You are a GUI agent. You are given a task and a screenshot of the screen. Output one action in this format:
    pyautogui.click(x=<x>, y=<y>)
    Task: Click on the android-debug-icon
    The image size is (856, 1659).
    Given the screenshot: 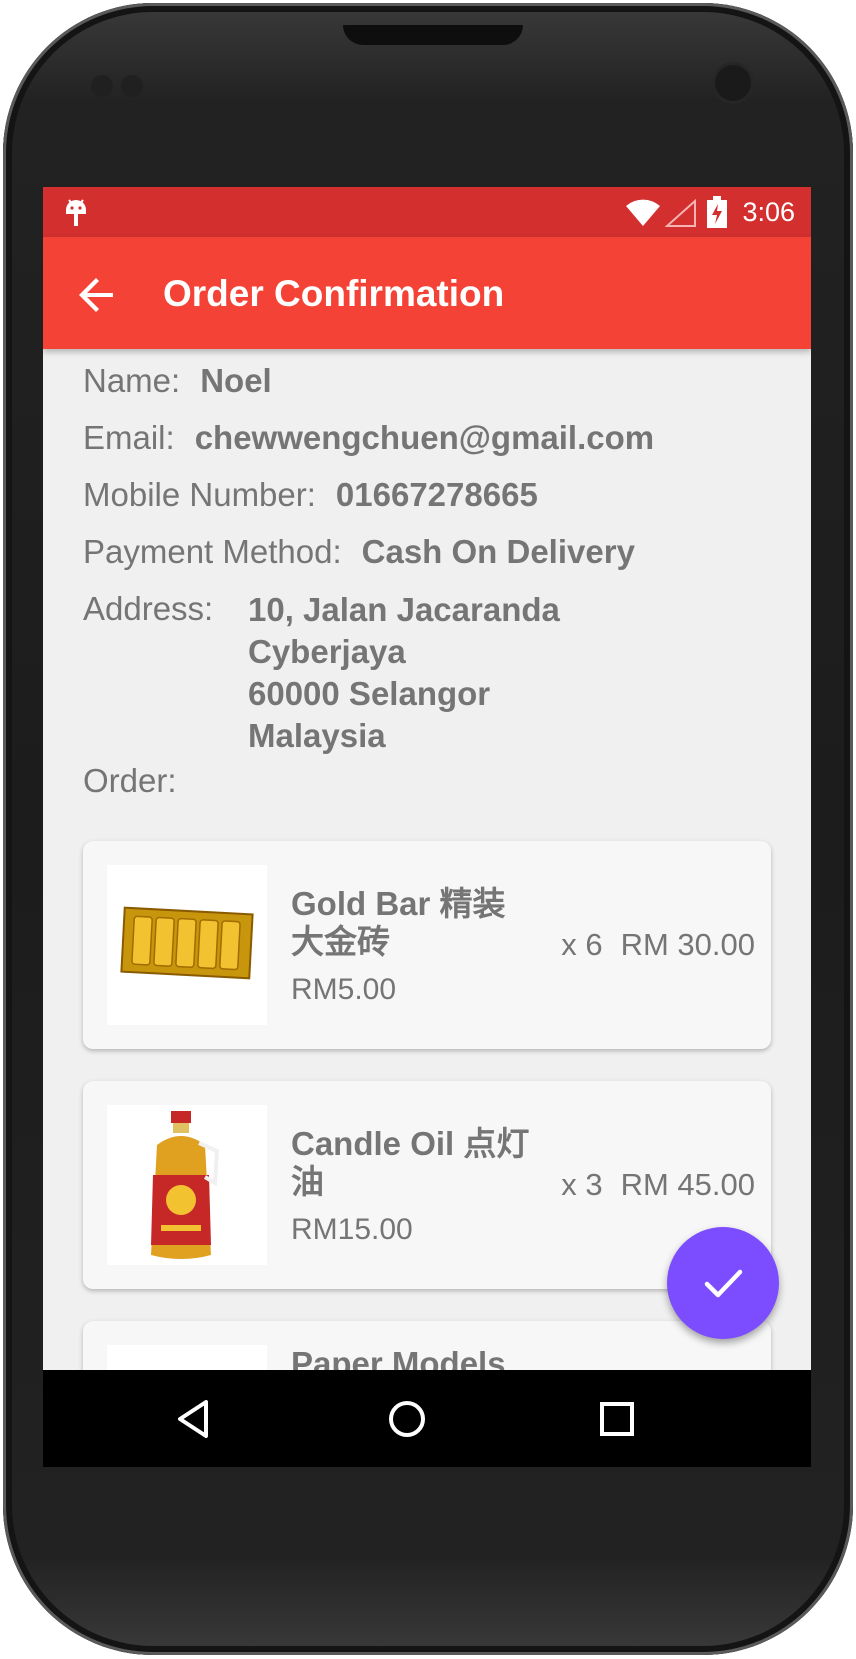 What is the action you would take?
    pyautogui.click(x=76, y=212)
    